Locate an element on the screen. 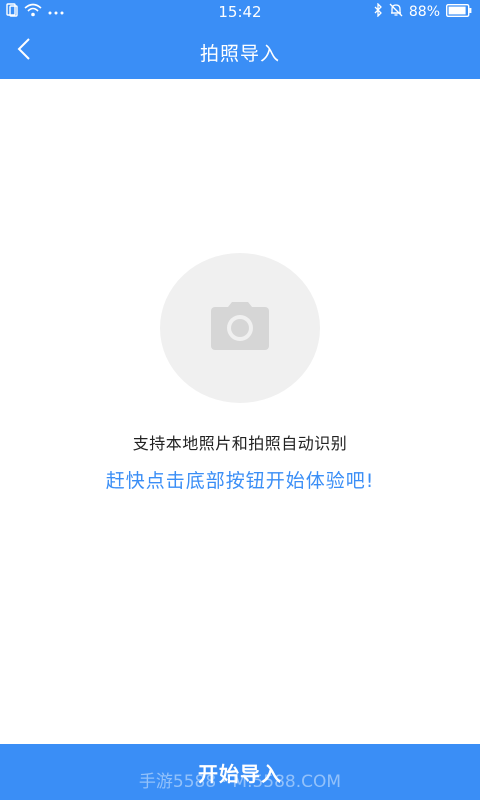 The height and width of the screenshot is (800, 480). battery-icon is located at coordinates (458, 12).